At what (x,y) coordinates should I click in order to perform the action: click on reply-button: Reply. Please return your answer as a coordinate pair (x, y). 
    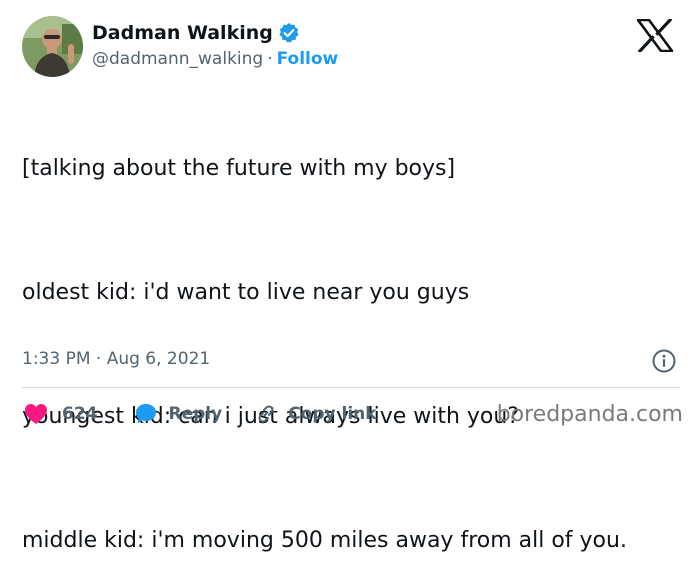
    Looking at the image, I should click on (178, 414).